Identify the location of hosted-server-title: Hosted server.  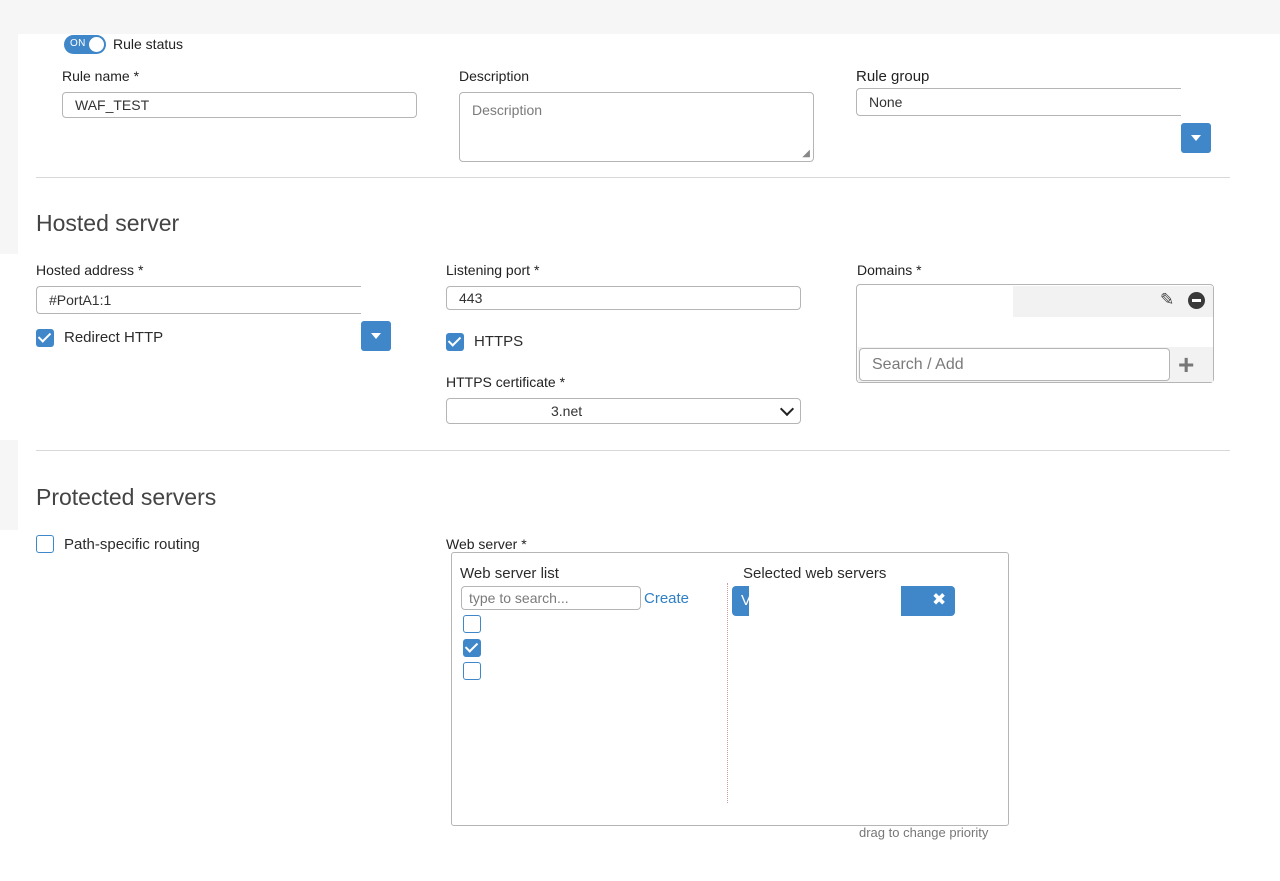
(108, 223).